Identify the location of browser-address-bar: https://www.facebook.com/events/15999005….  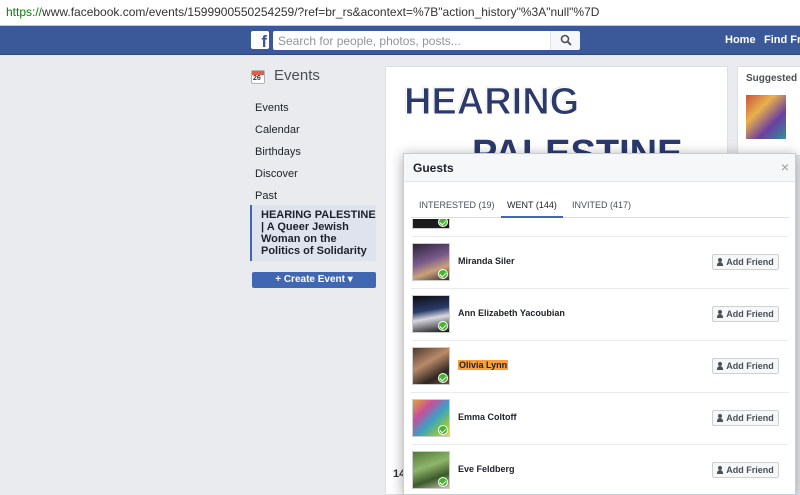
(400, 13).